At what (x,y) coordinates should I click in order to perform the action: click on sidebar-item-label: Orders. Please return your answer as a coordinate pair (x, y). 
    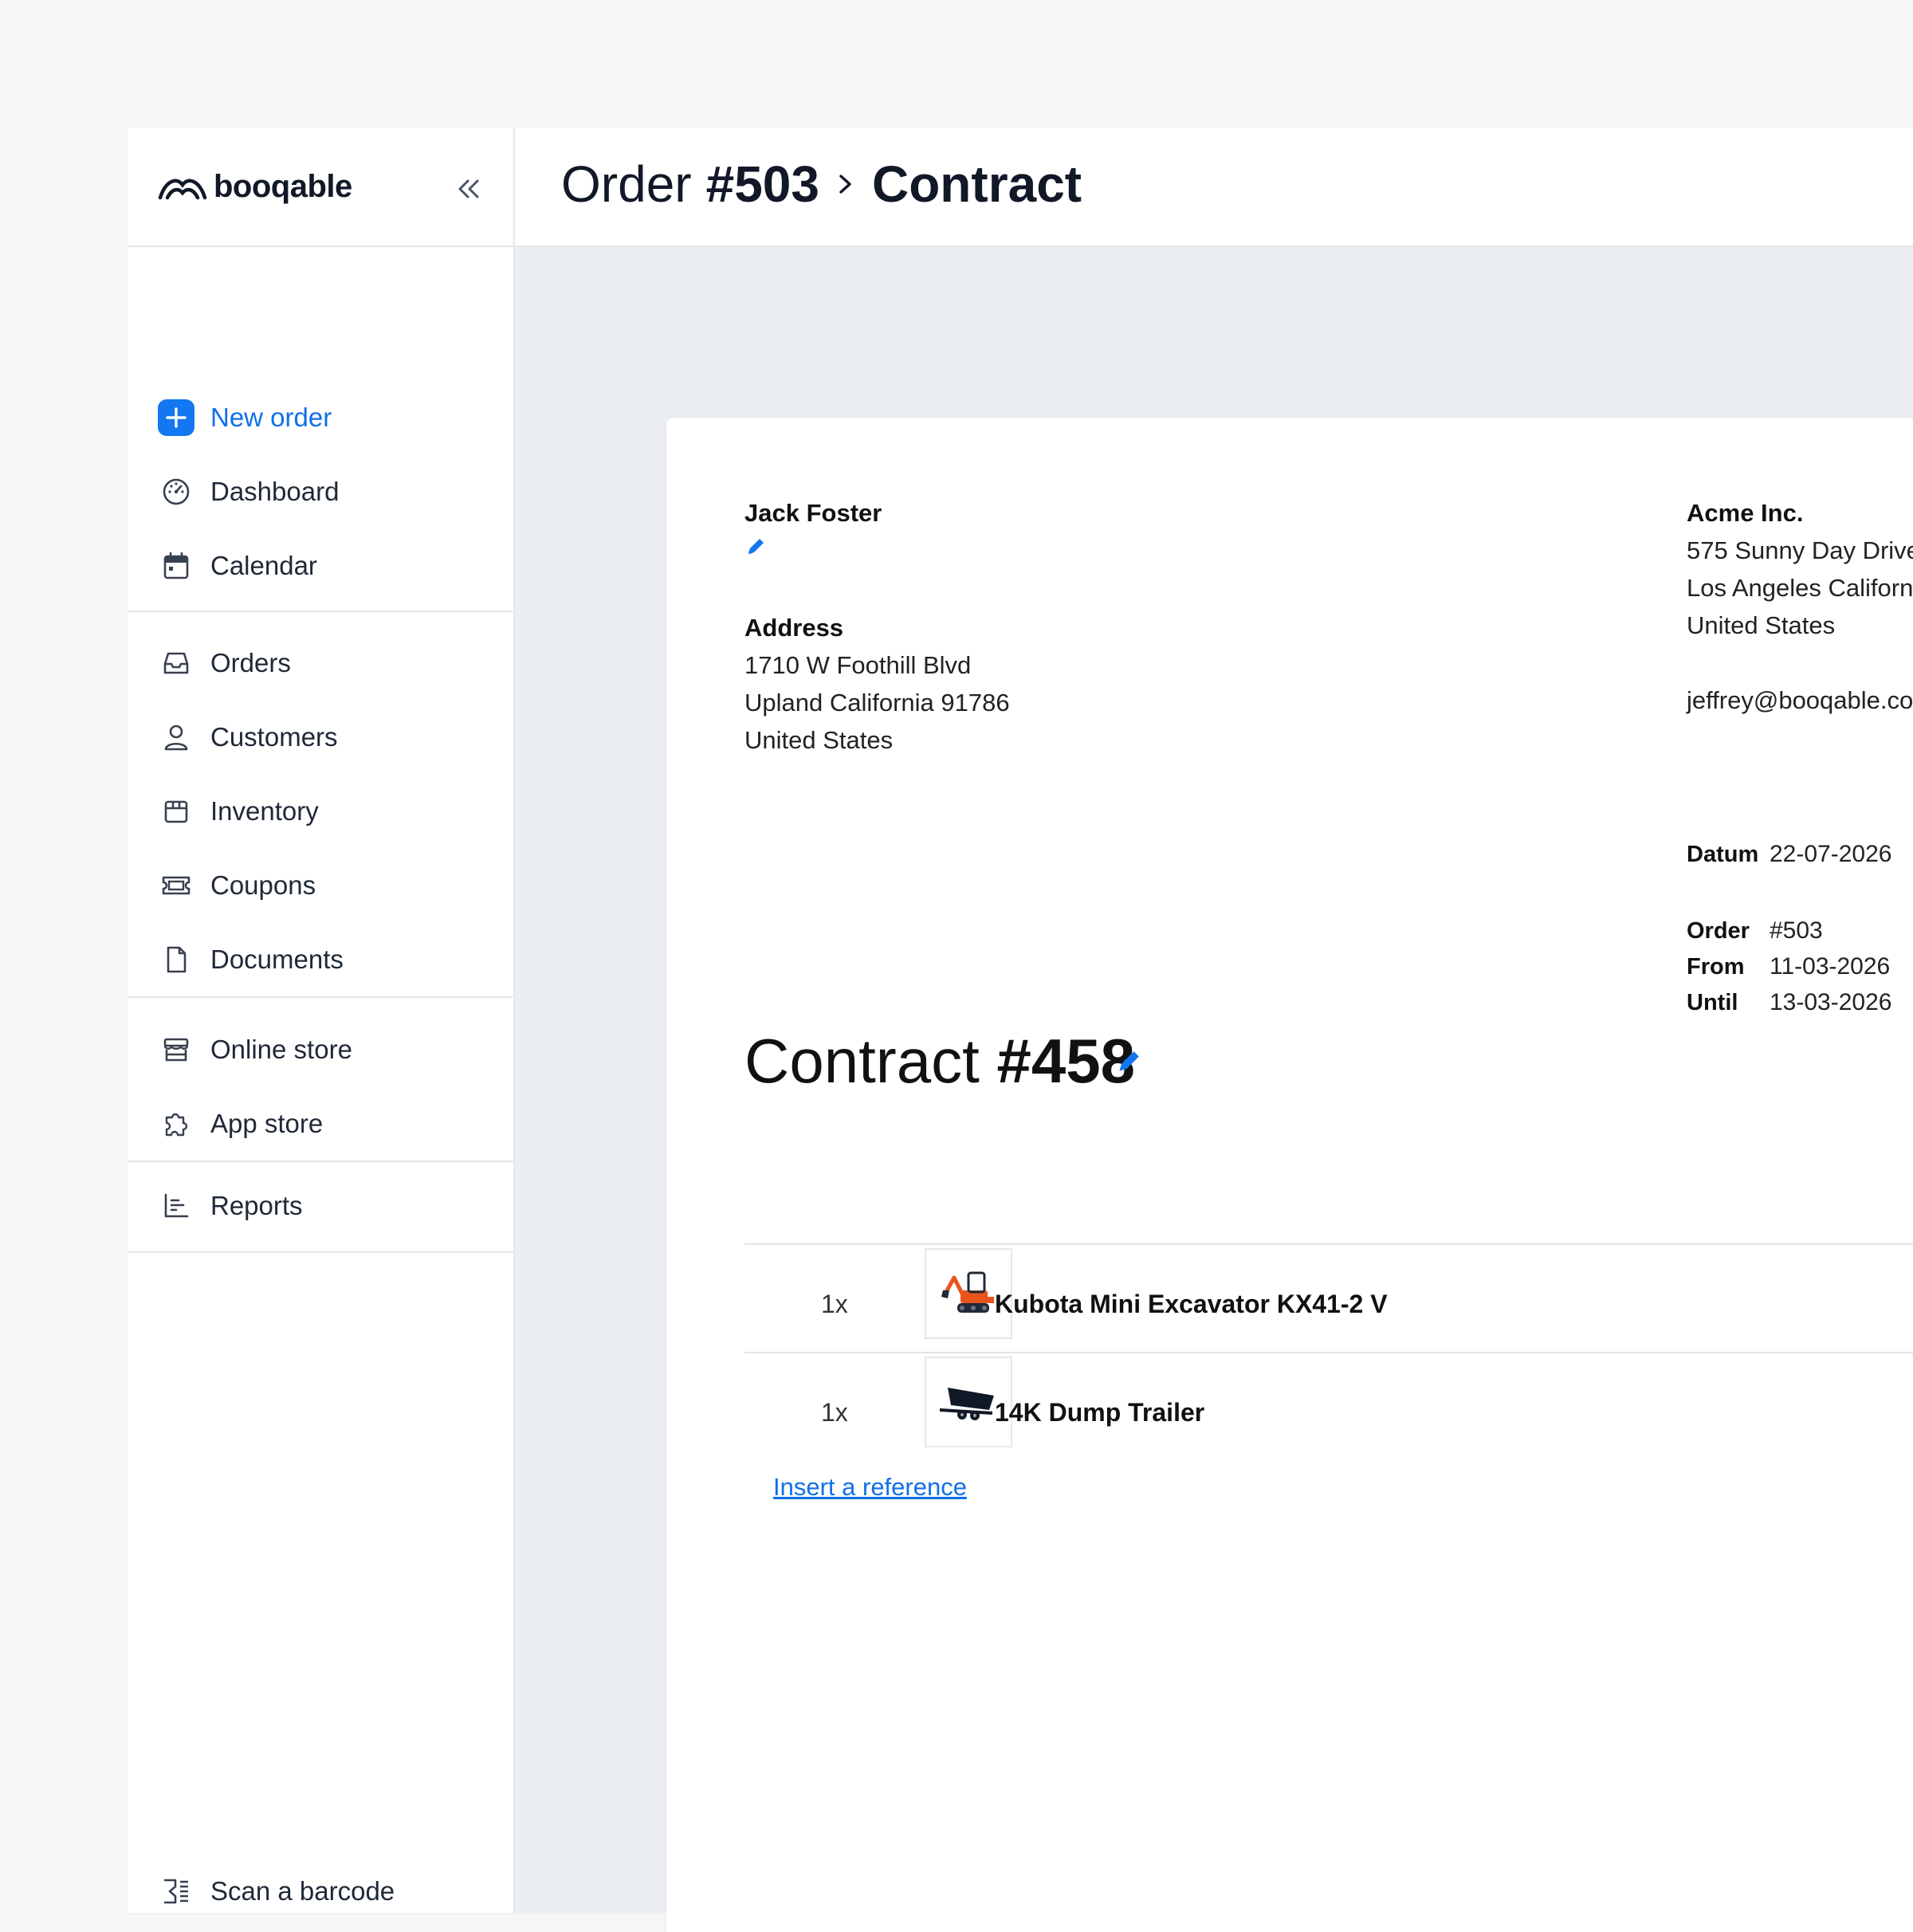
    Looking at the image, I should click on (251, 662).